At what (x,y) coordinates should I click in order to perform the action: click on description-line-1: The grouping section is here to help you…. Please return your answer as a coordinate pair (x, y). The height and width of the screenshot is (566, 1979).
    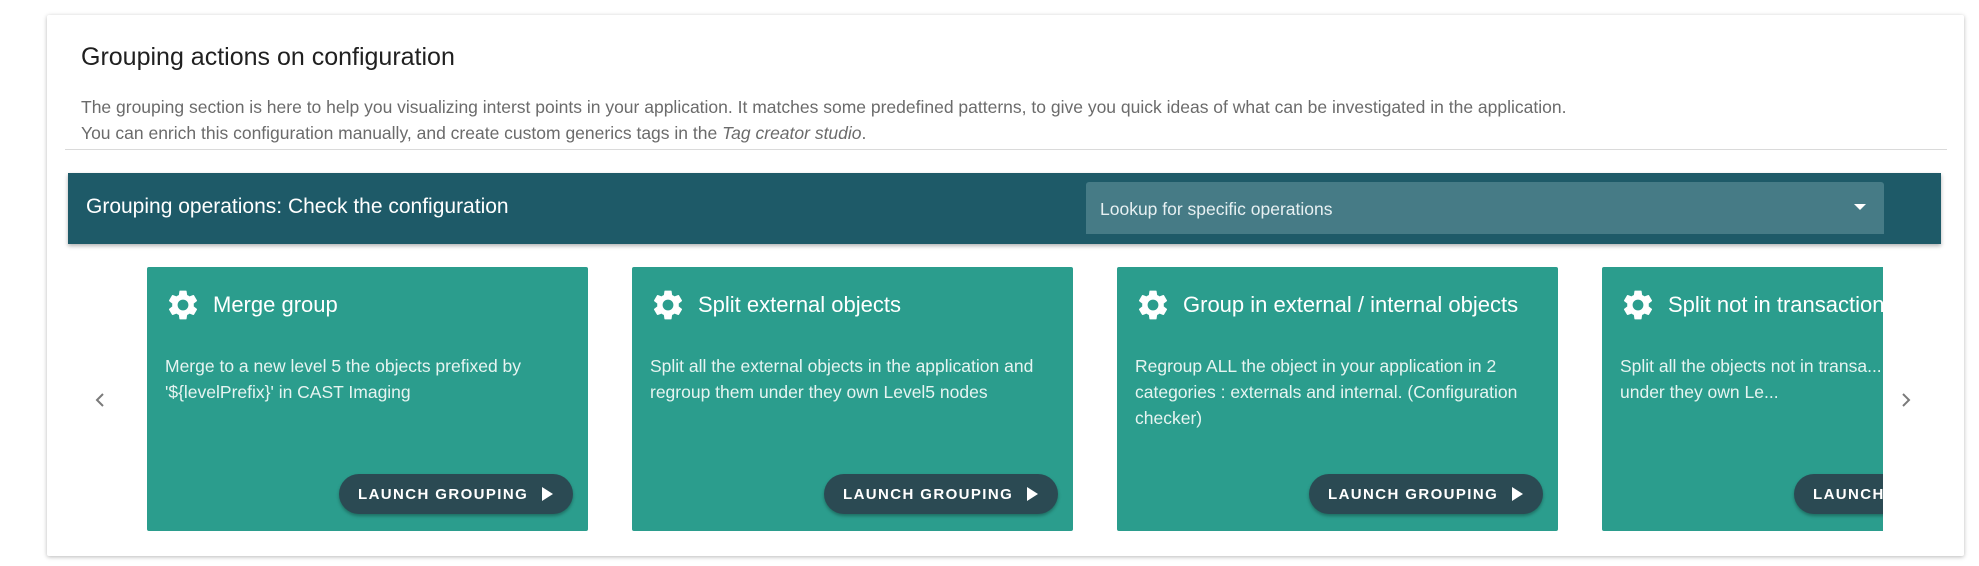
    Looking at the image, I should click on (824, 107).